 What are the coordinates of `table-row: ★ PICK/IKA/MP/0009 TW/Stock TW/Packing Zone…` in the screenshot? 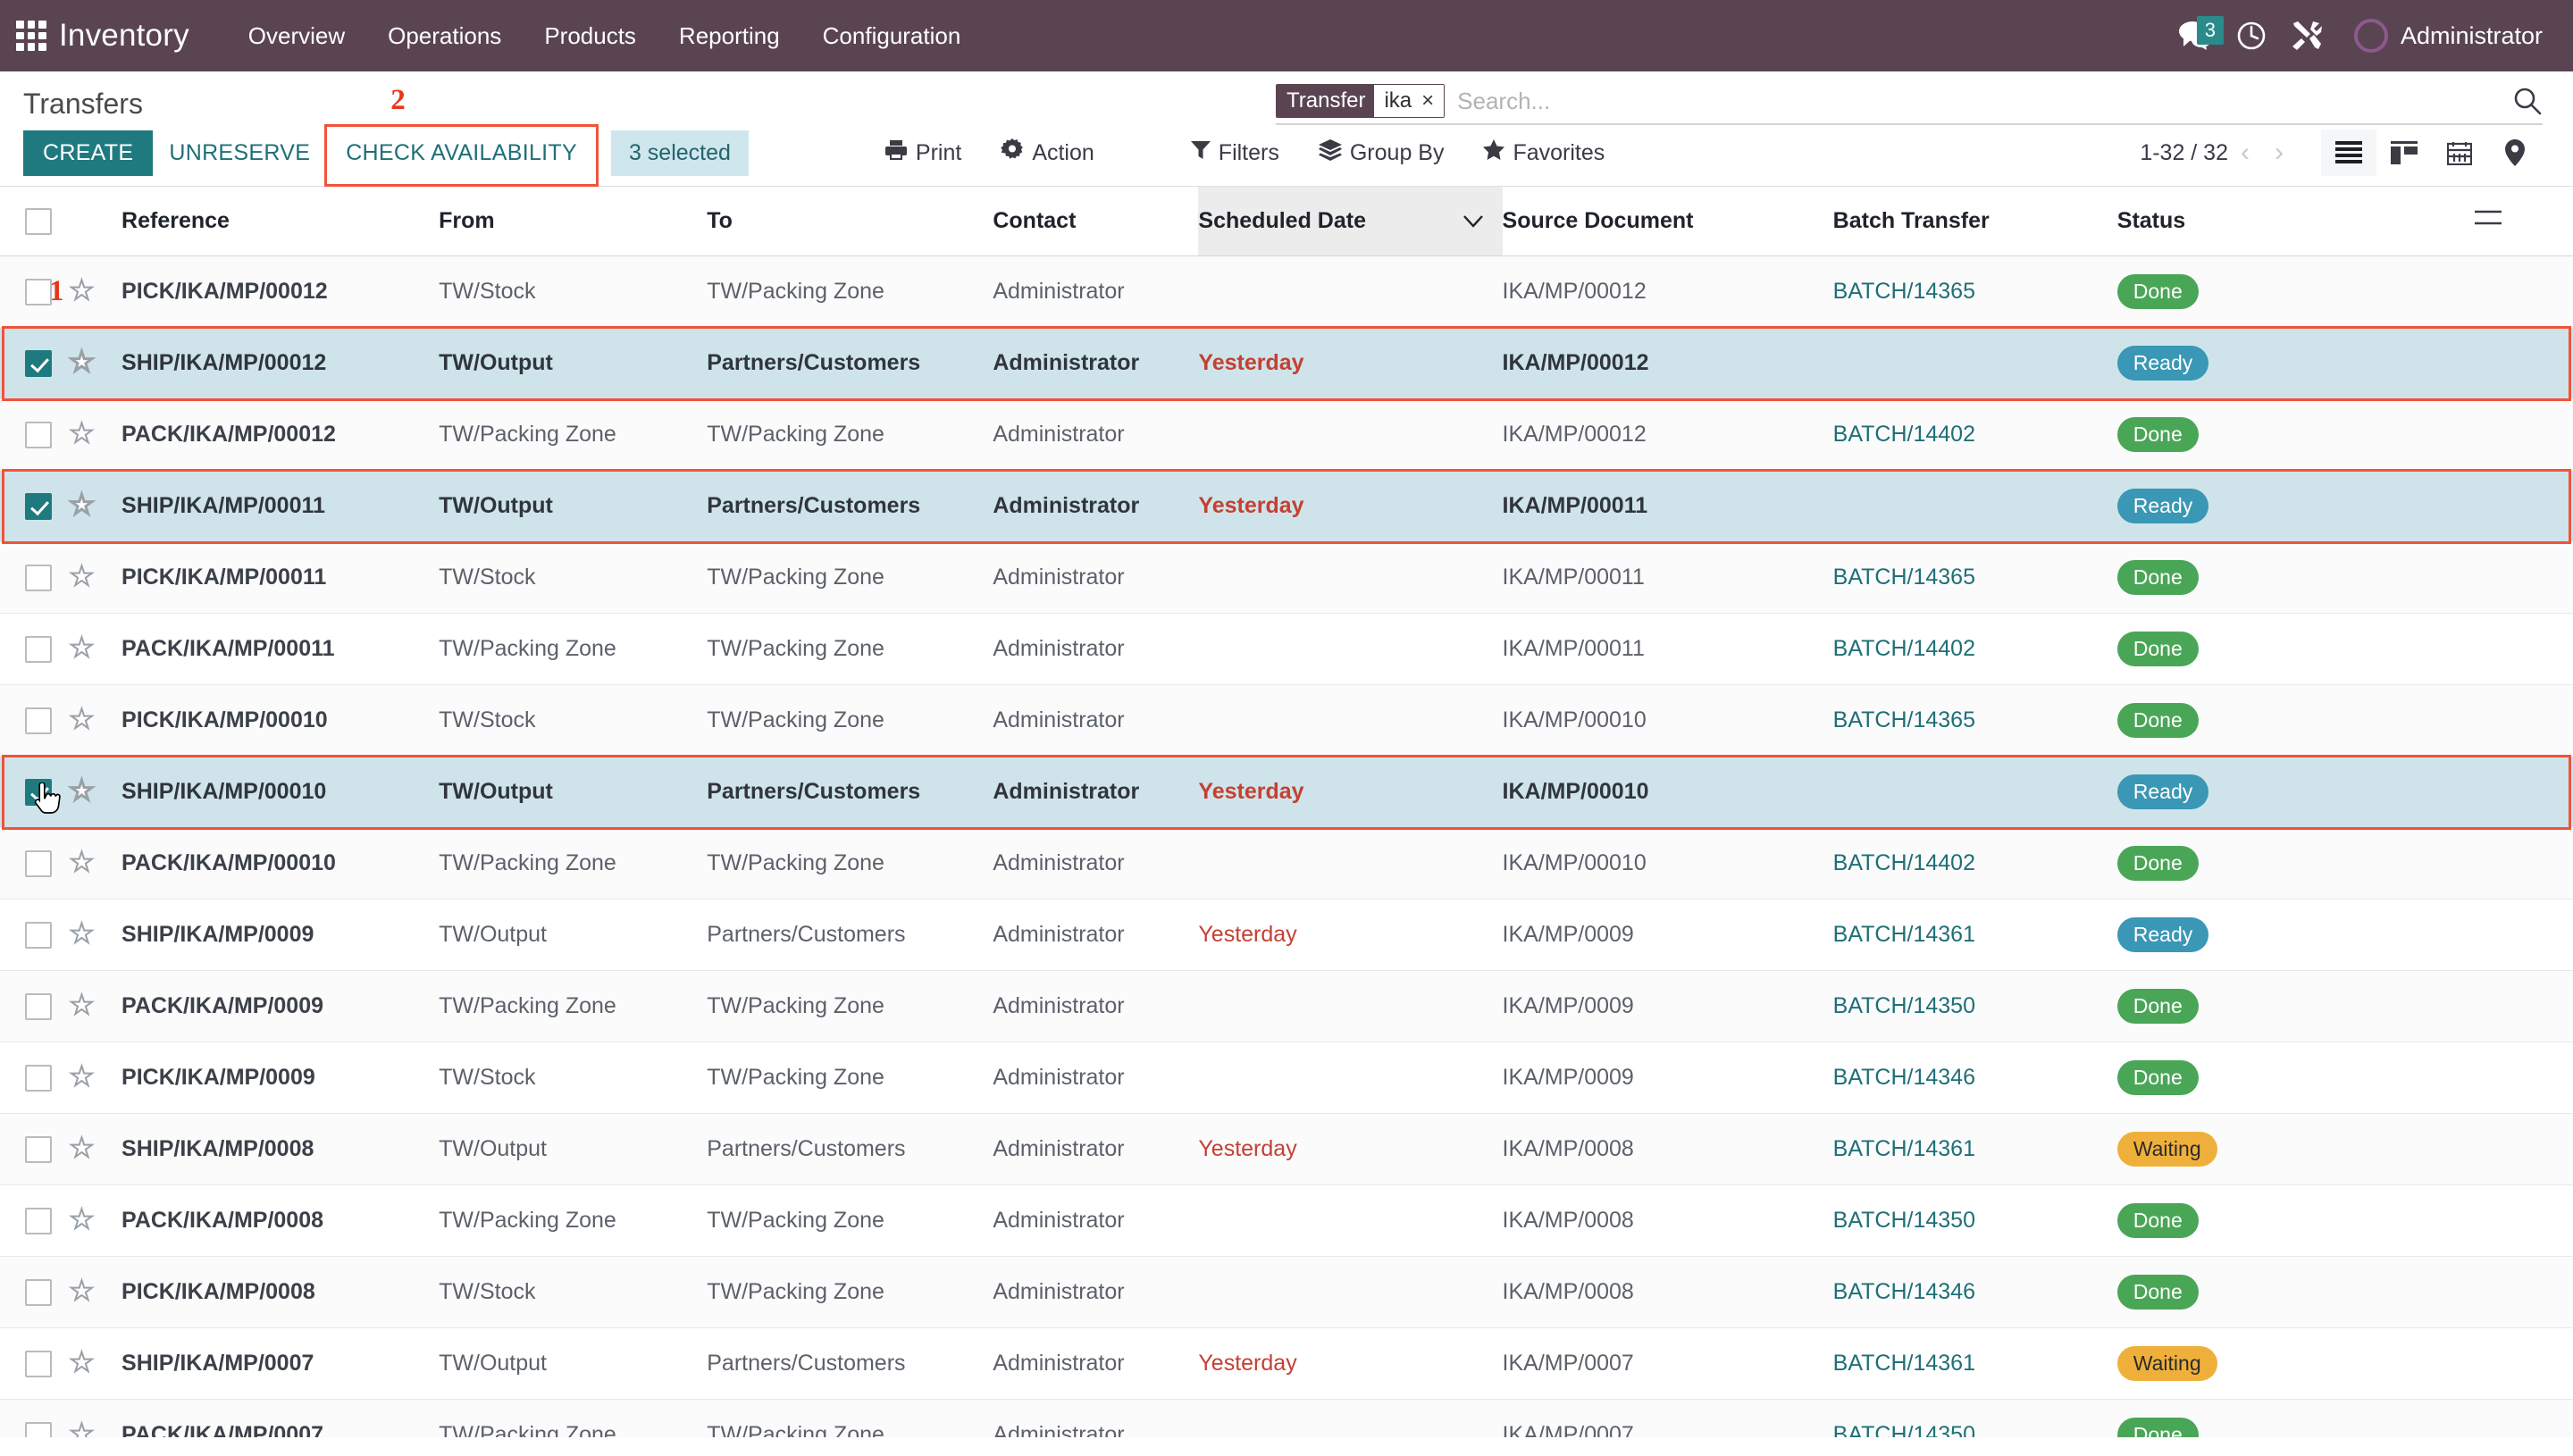 It's located at (1286, 1078).